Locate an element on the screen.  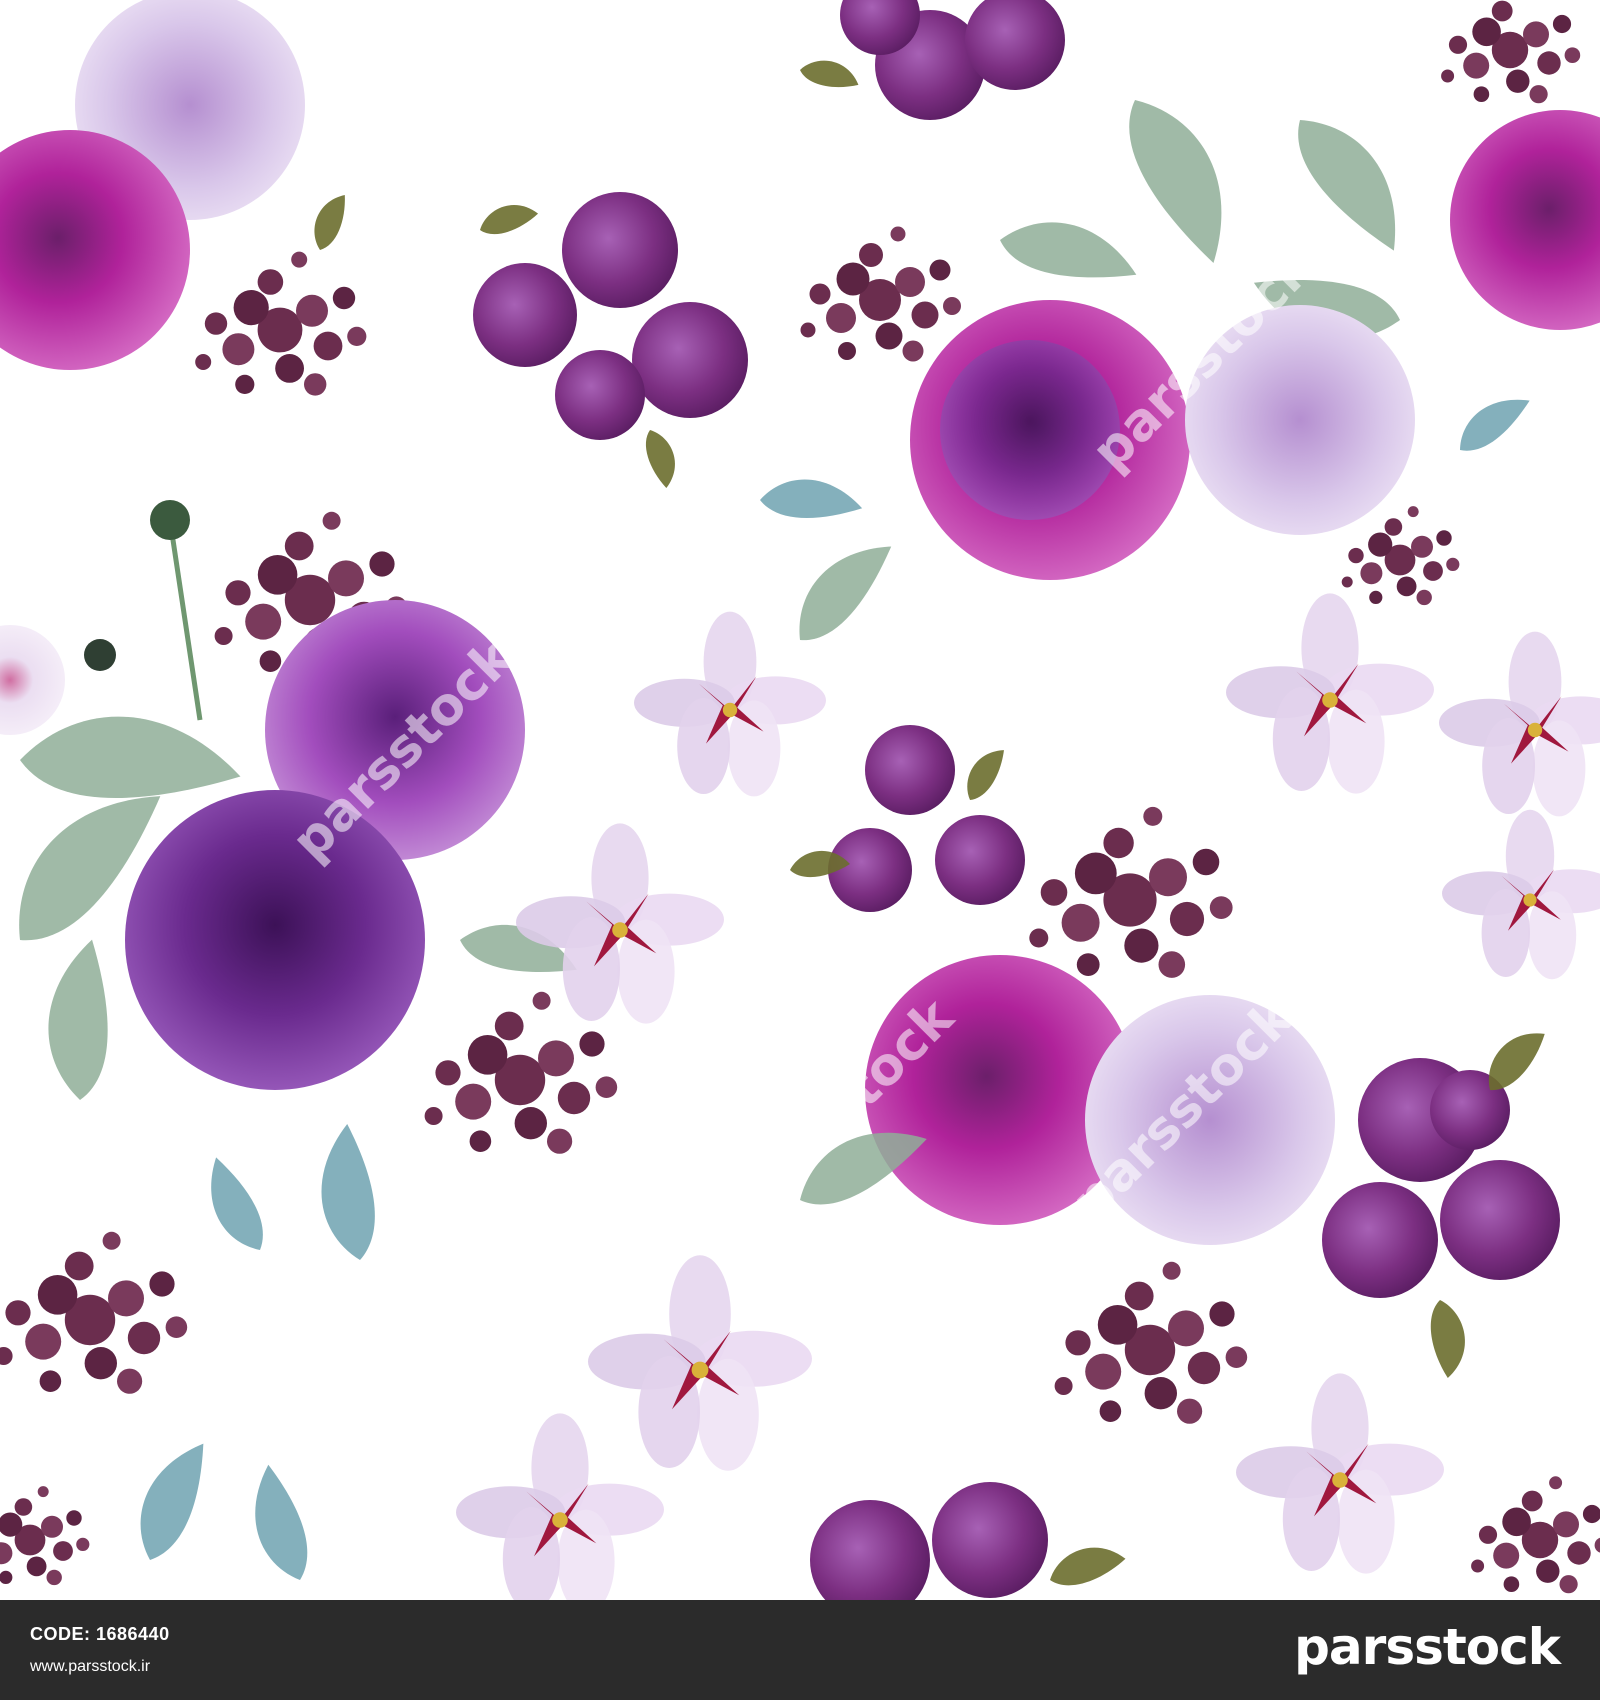
footer-bar: CODE: 1686440 www.parsstock.ir parsstock is located at coordinates (800, 1650).